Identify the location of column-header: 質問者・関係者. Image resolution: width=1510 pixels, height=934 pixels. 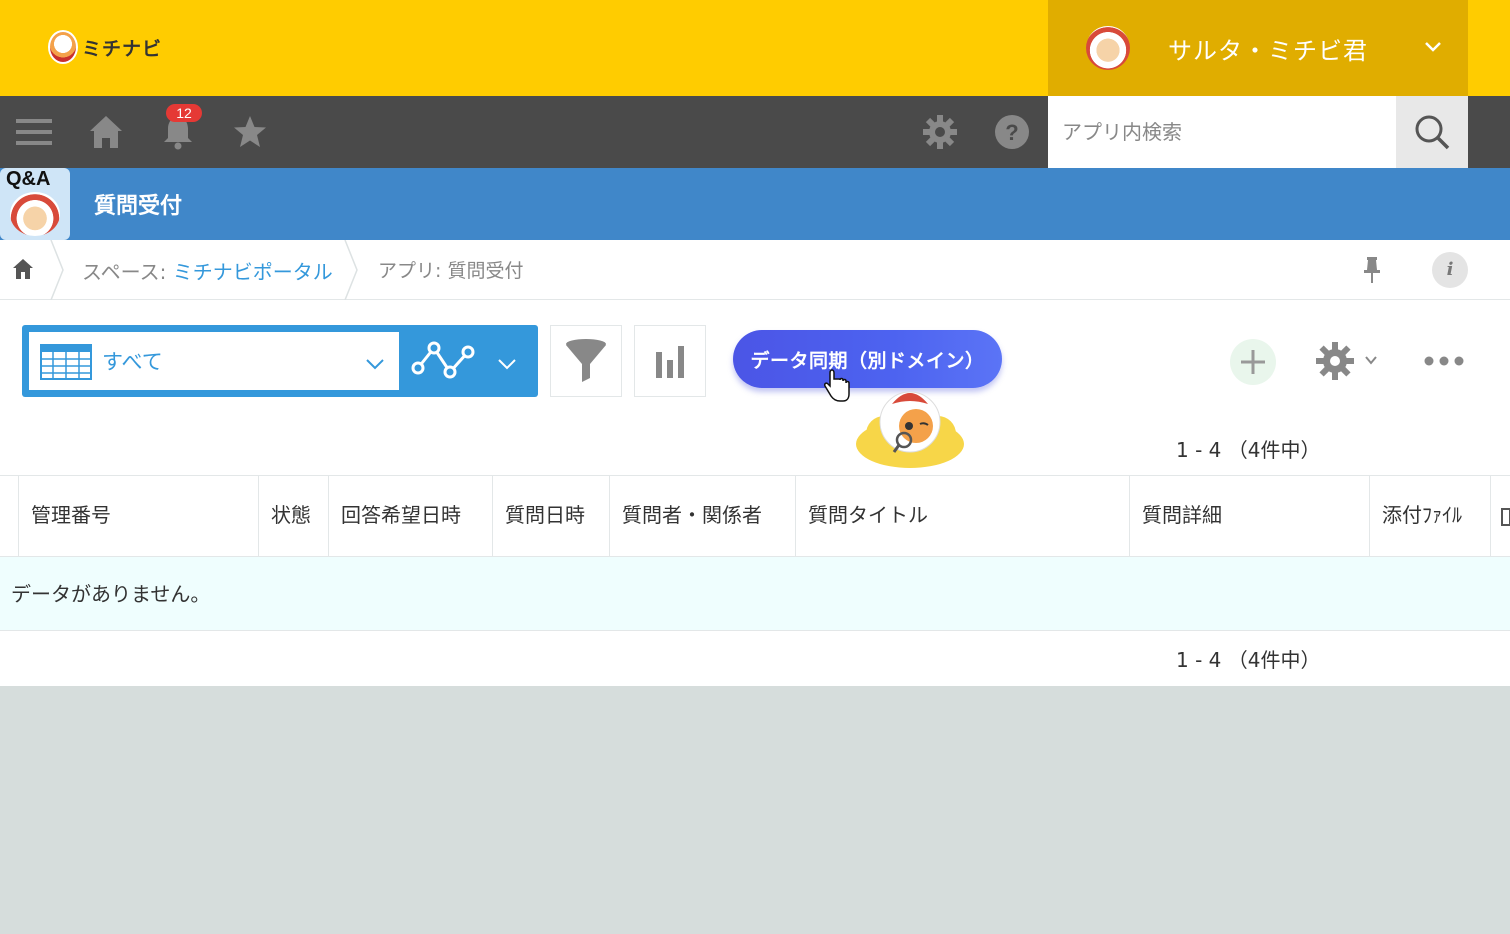
(702, 516).